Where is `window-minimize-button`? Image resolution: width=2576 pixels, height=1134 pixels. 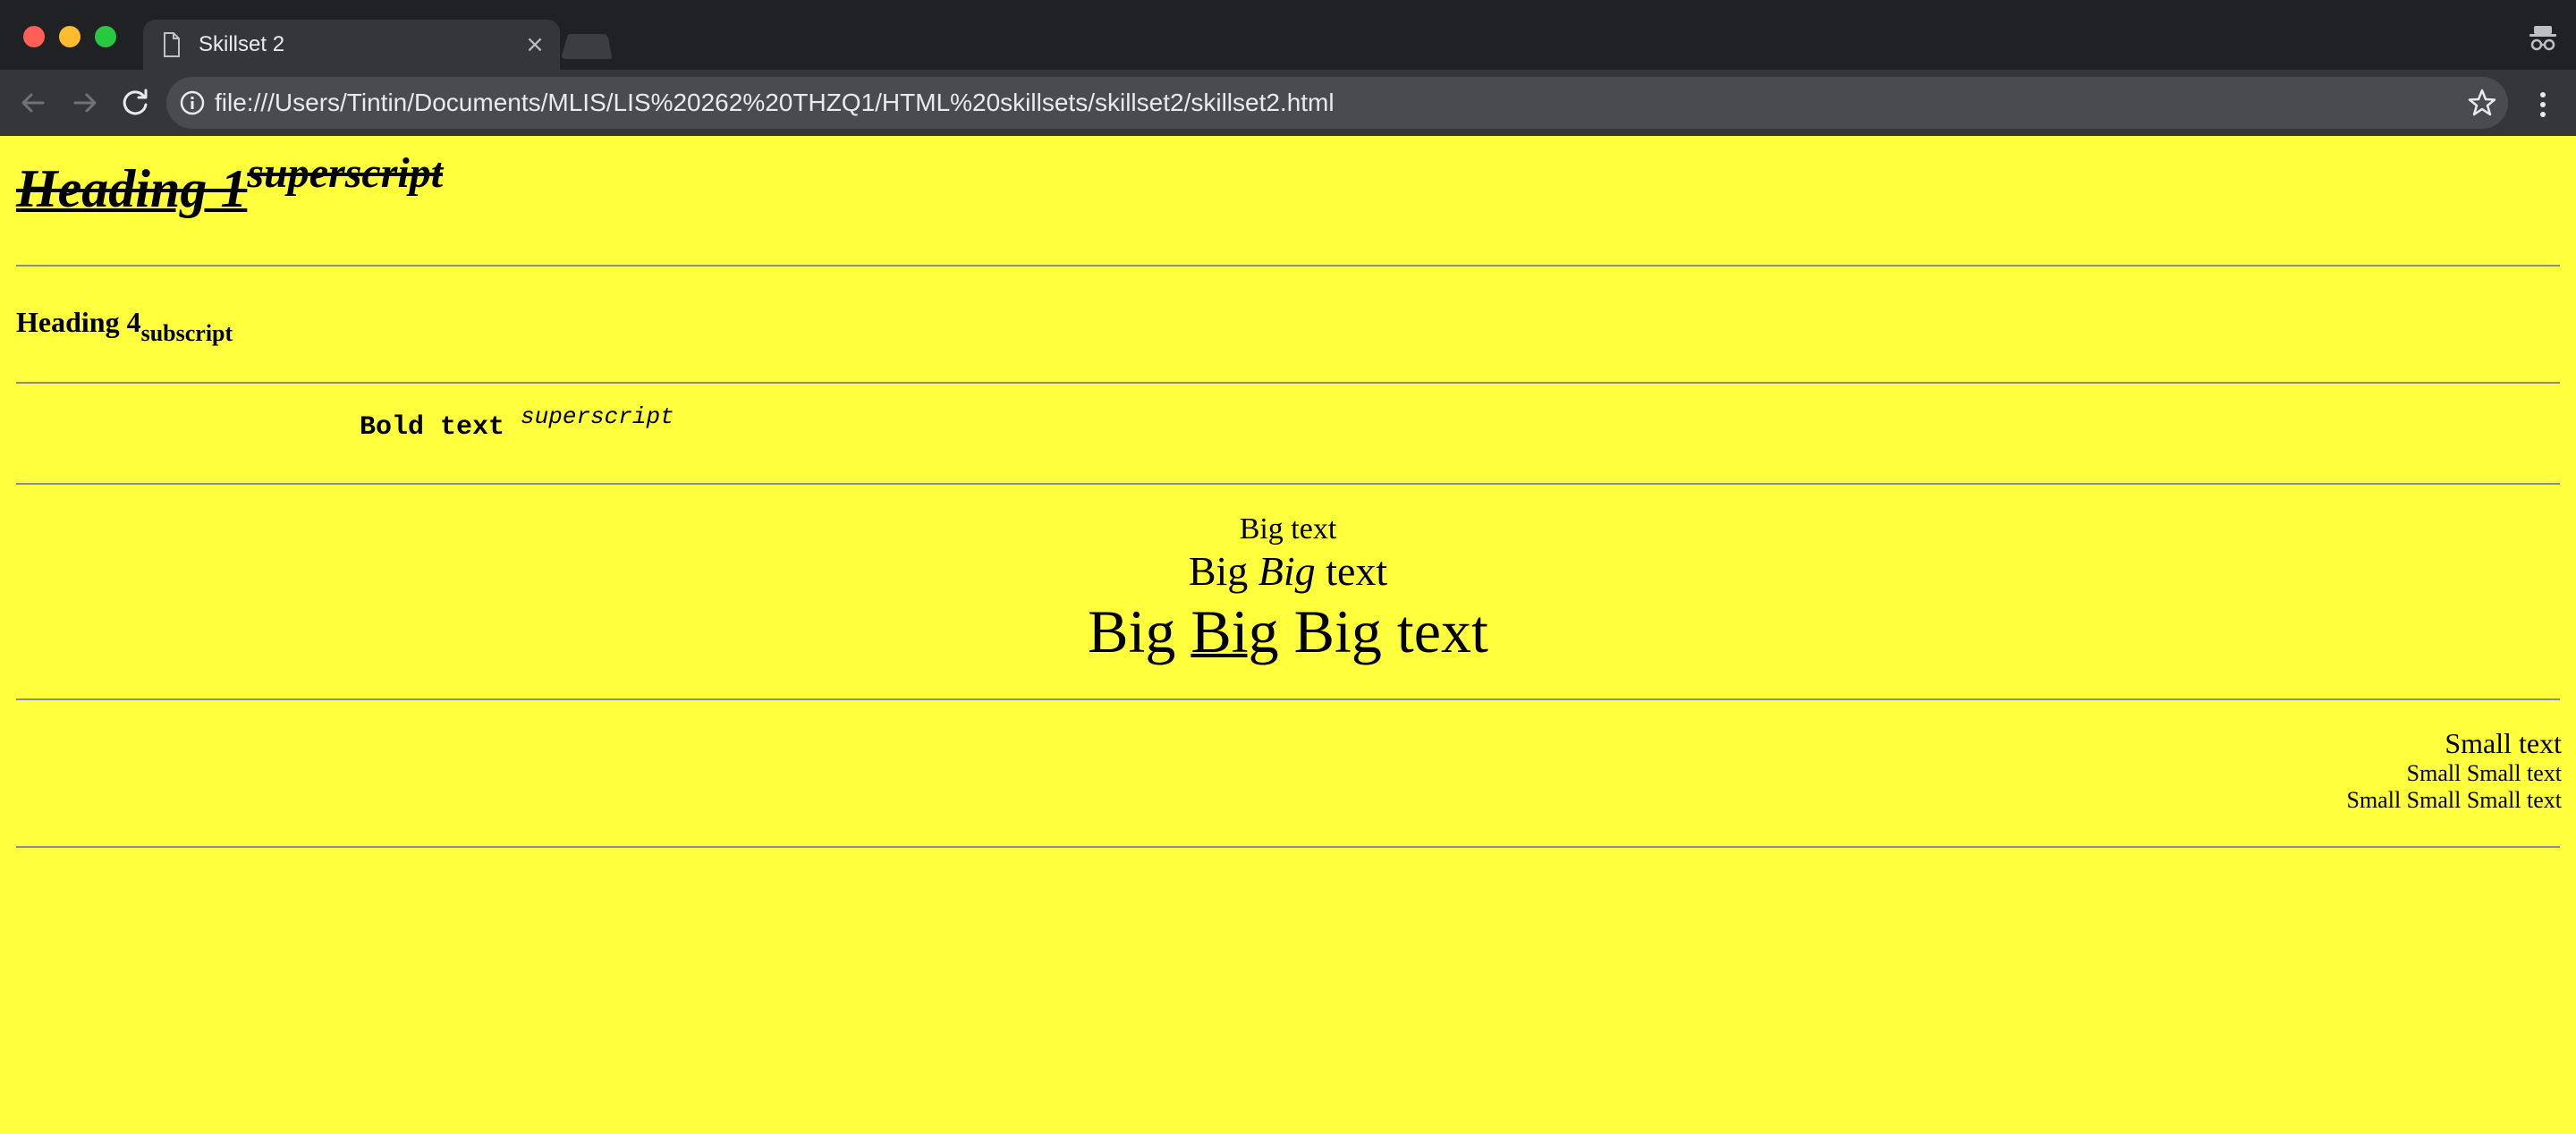 window-minimize-button is located at coordinates (69, 36).